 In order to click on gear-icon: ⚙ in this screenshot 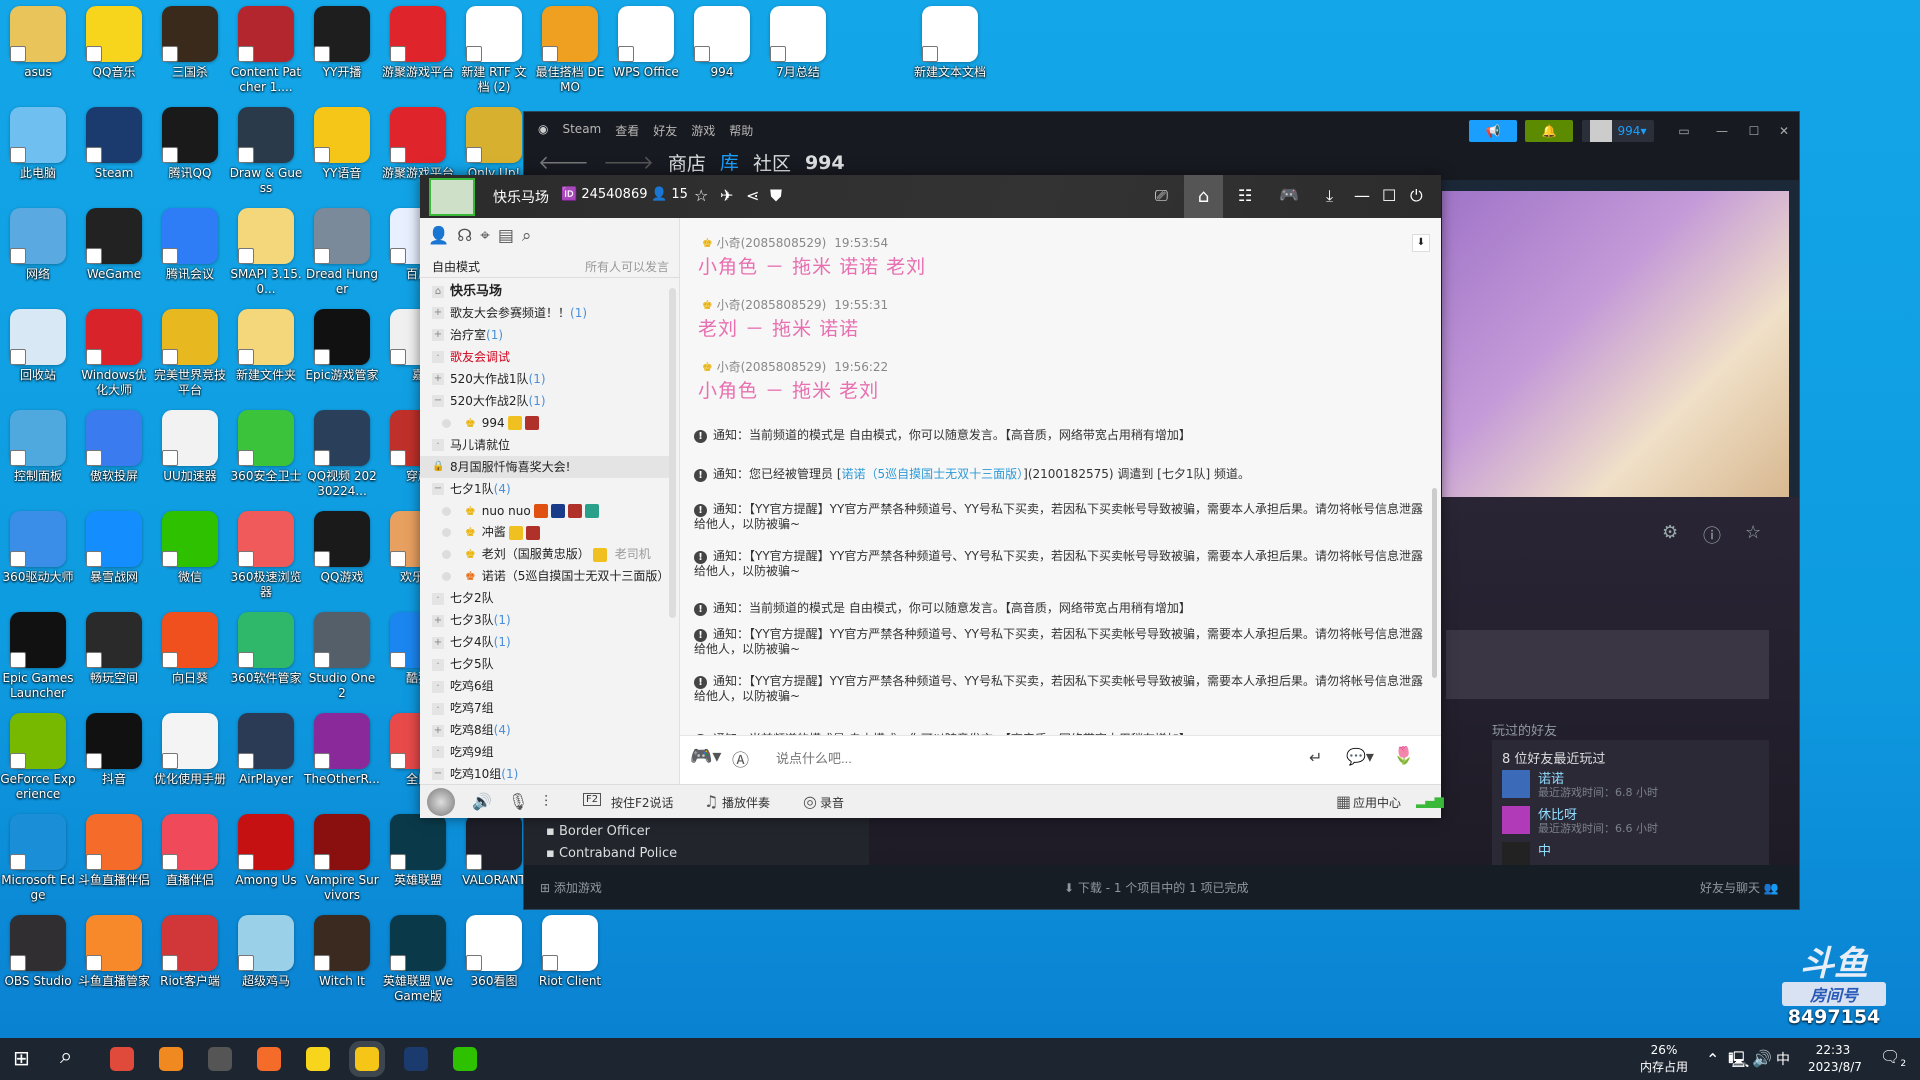, I will do `click(1670, 532)`.